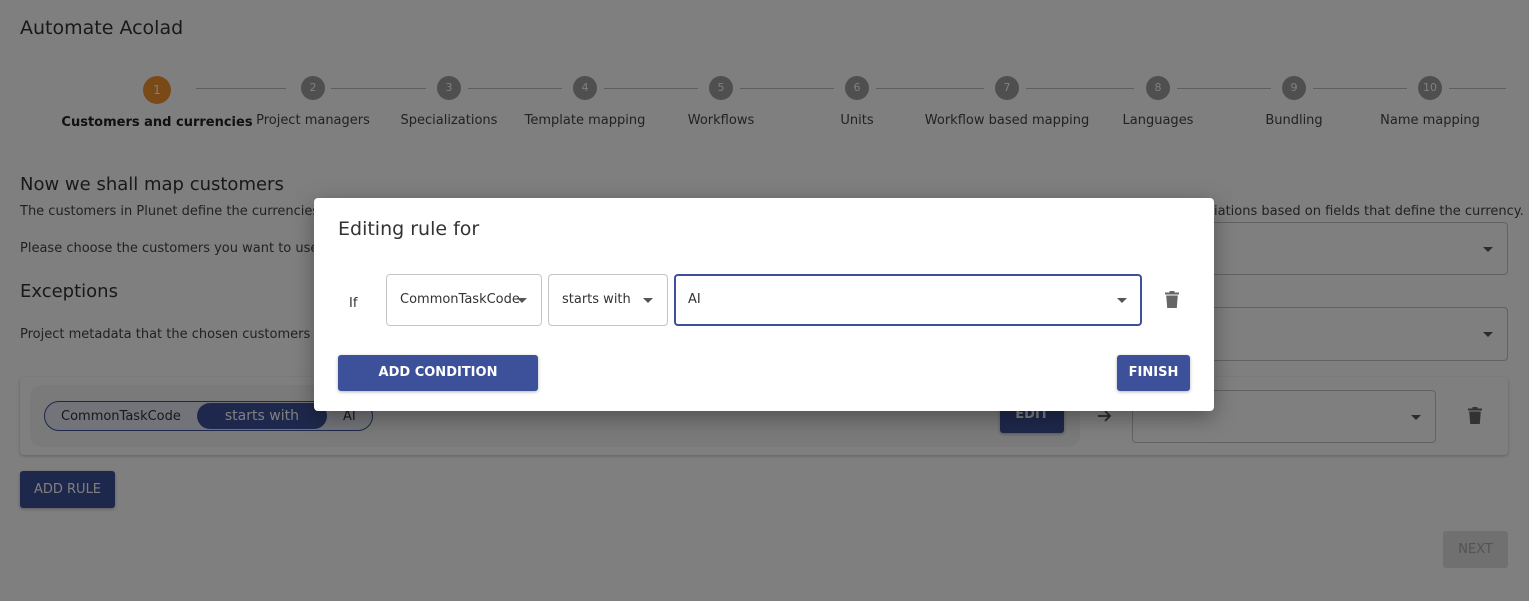  Describe the element at coordinates (438, 373) in the screenshot. I see `add-condition-button: ADD CONDITION` at that location.